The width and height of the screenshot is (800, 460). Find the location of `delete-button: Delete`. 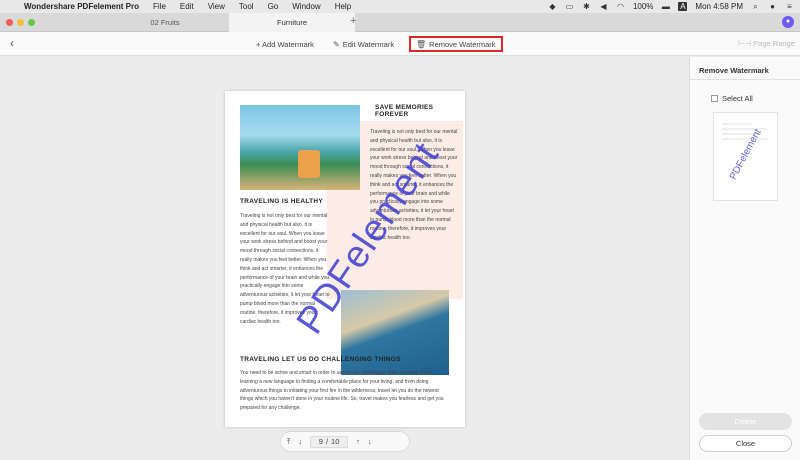

delete-button: Delete is located at coordinates (745, 421).